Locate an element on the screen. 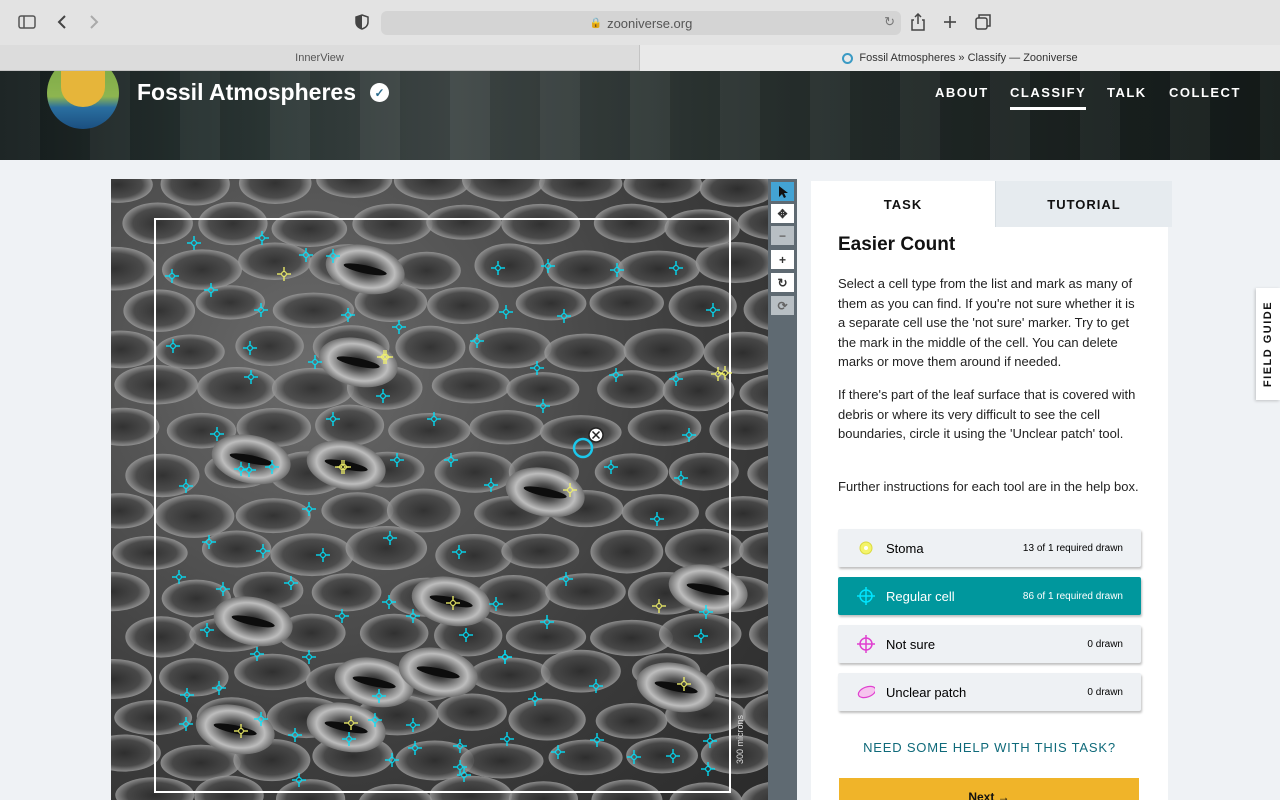 This screenshot has width=1280, height=800. pointer-icon is located at coordinates (782, 191).